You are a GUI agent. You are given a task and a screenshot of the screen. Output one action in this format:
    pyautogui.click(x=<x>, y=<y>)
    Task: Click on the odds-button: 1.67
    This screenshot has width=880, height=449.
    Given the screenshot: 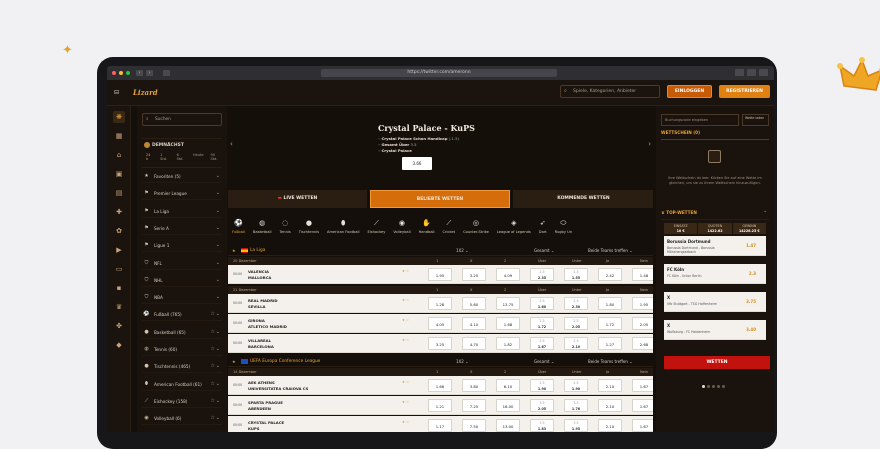 What is the action you would take?
    pyautogui.click(x=642, y=425)
    